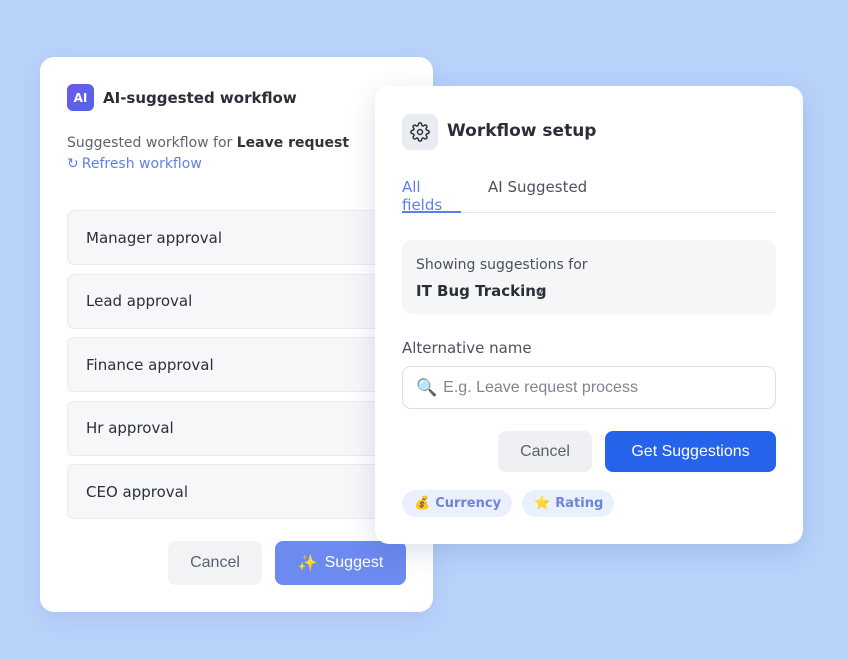 The width and height of the screenshot is (848, 659). Describe the element at coordinates (537, 195) in the screenshot. I see `tab-ai-suggested: AI Suggested` at that location.